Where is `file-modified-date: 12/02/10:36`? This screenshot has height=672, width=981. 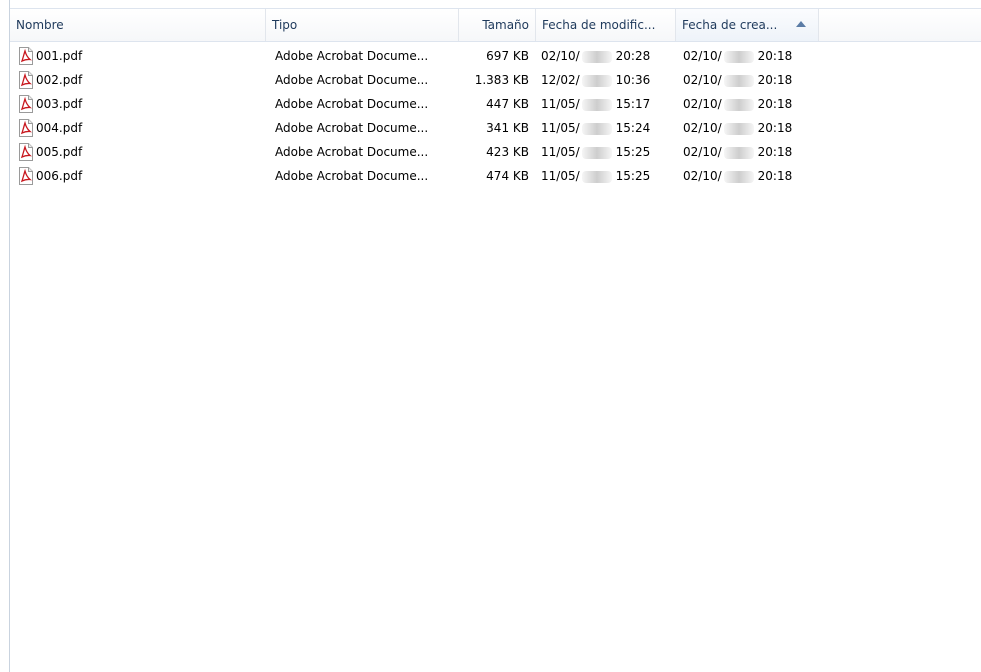 file-modified-date: 12/02/10:36 is located at coordinates (608, 80).